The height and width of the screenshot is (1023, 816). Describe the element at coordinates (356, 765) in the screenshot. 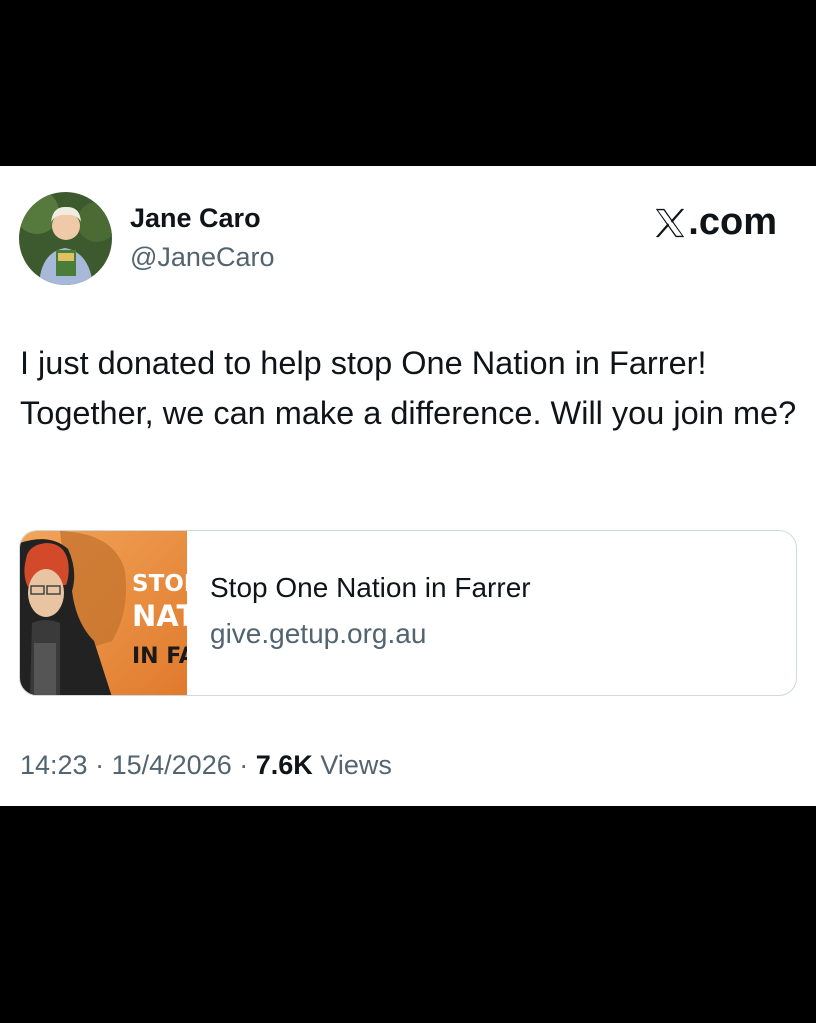

I see `views-label: Views` at that location.